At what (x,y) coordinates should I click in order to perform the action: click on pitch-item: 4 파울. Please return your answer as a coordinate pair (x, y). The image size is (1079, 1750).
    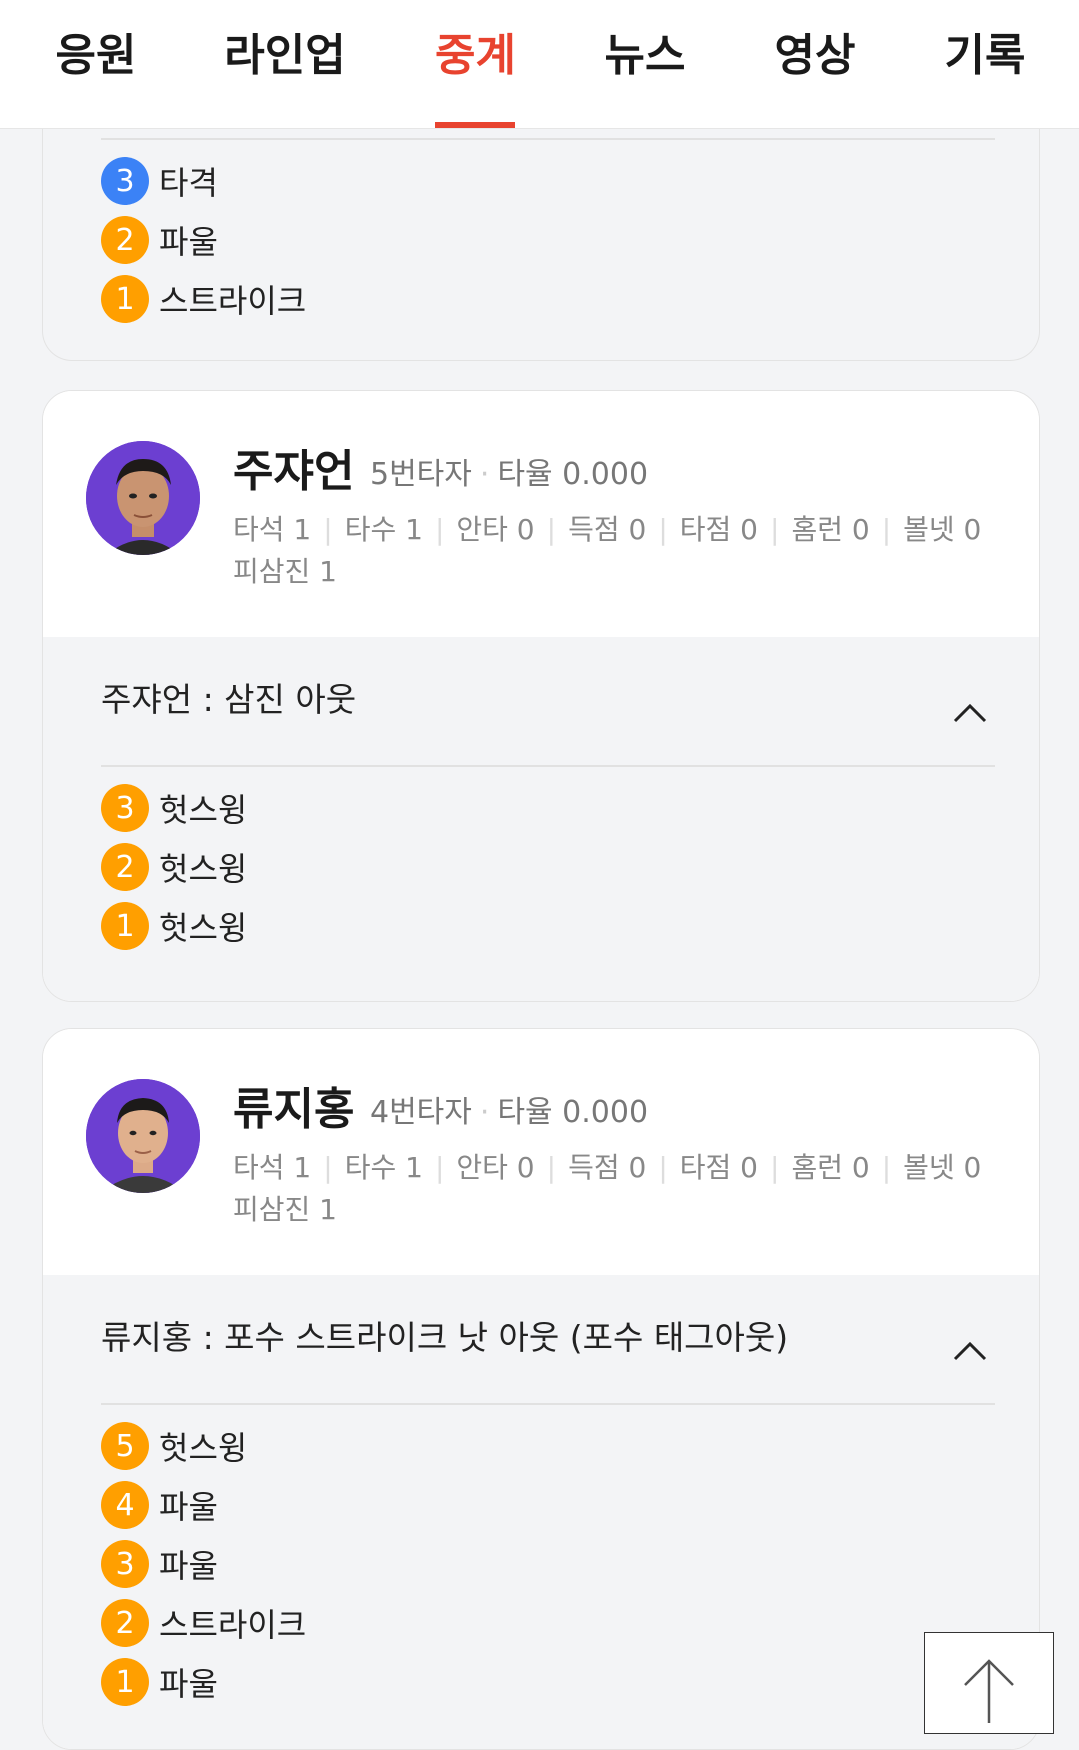
    Looking at the image, I should click on (159, 1505).